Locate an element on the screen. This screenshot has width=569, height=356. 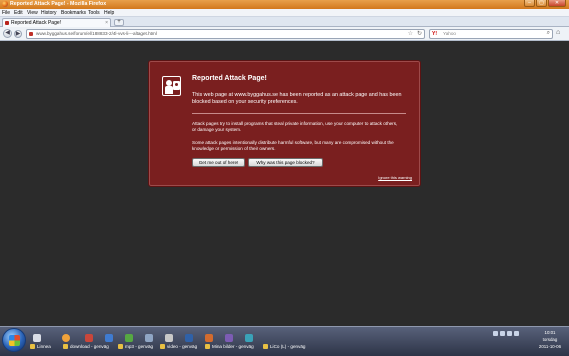
start-button is located at coordinates (14, 340).